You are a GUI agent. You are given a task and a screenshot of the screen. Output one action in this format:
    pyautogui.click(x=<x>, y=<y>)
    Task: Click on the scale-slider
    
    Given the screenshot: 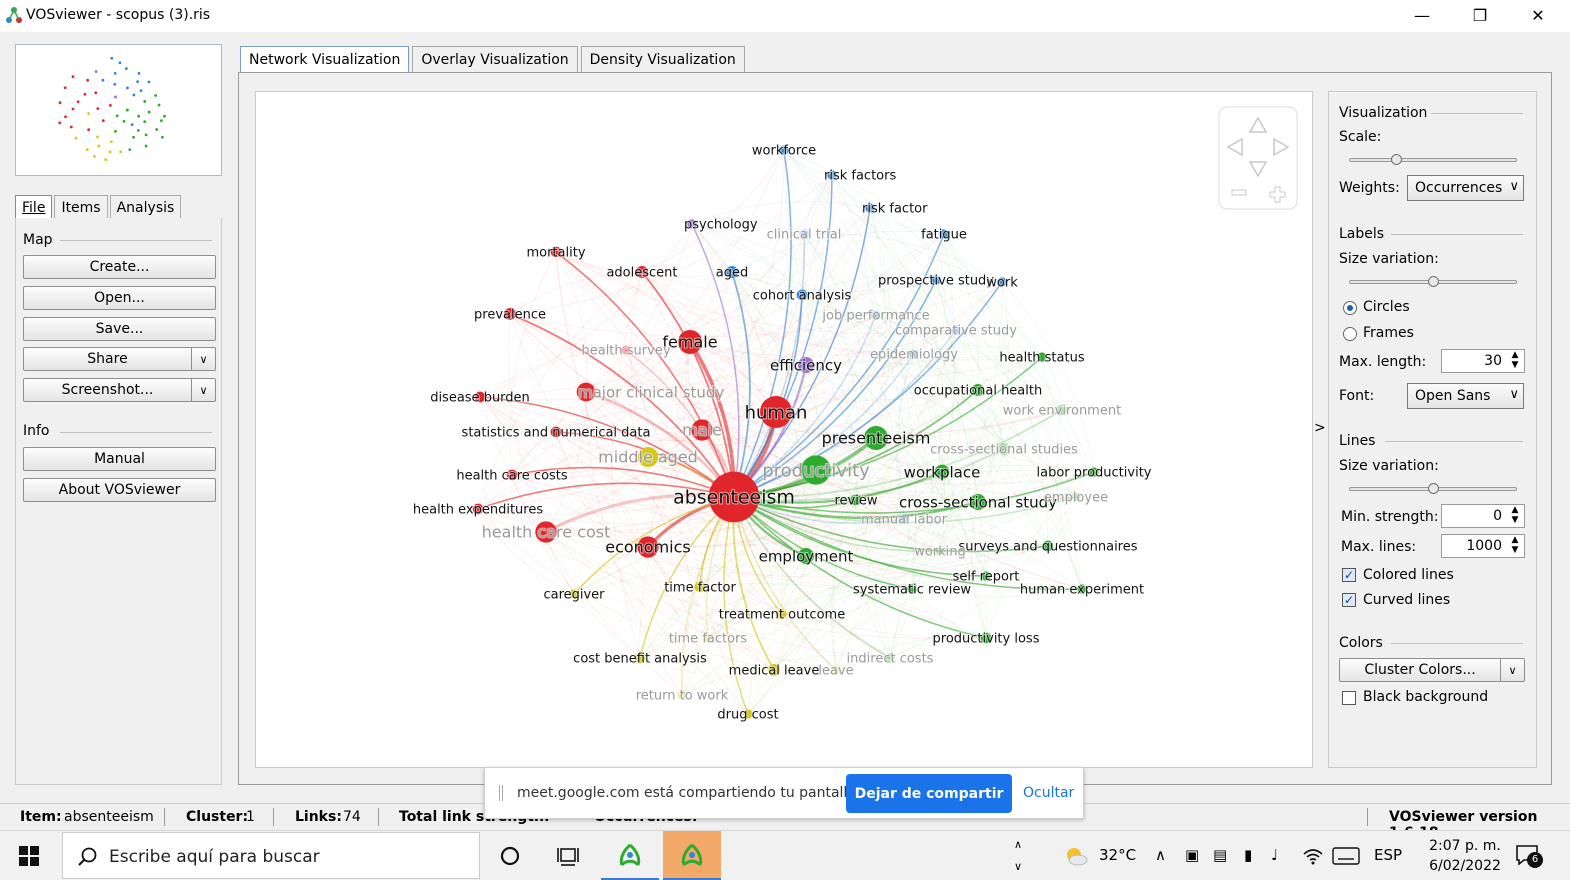 What is the action you would take?
    pyautogui.click(x=1433, y=159)
    